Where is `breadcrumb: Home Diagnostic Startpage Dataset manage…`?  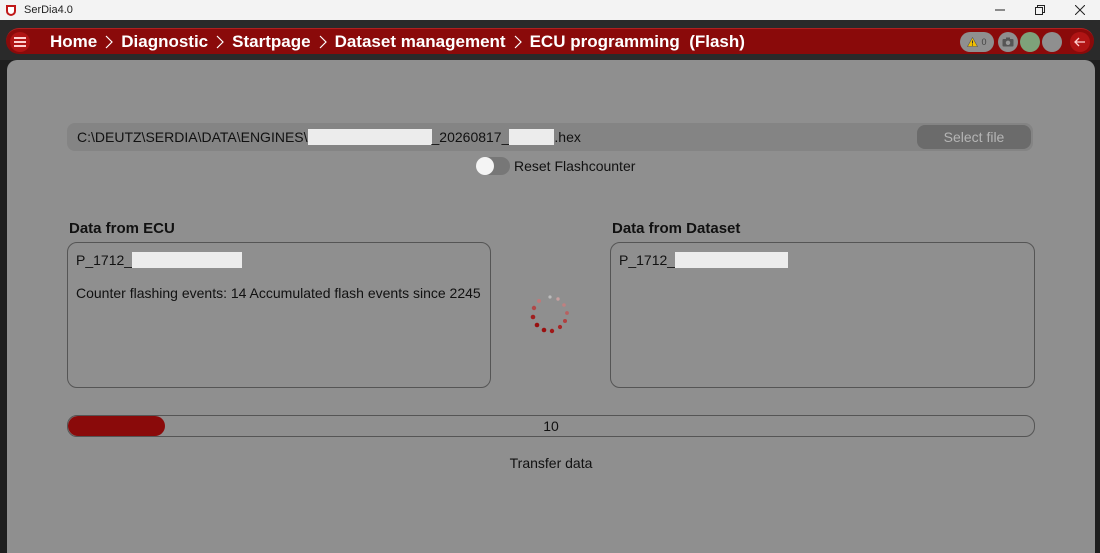 breadcrumb: Home Diagnostic Startpage Dataset manage… is located at coordinates (397, 42).